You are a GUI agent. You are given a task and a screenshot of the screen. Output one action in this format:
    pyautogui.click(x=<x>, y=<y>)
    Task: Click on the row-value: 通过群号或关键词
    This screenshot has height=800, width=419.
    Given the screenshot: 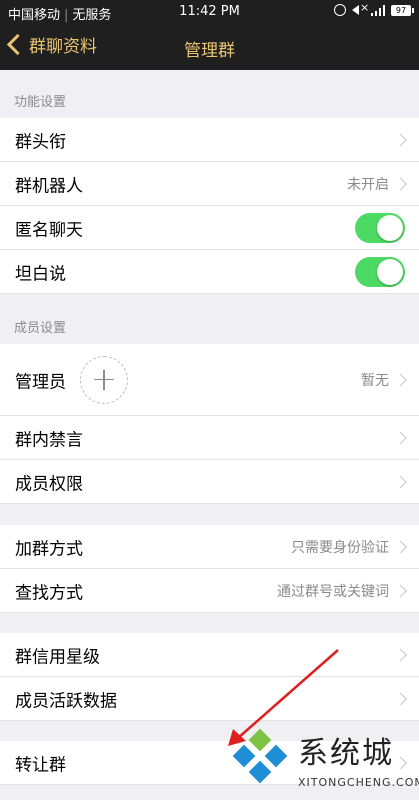 What is the action you would take?
    pyautogui.click(x=333, y=591)
    